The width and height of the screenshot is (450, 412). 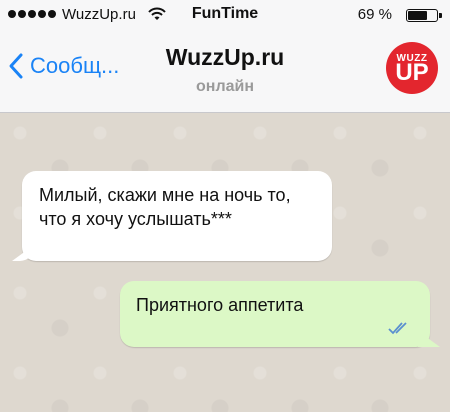 What do you see at coordinates (225, 16) in the screenshot?
I see `status-bar: WuzzUp.ru FunTime 69 %` at bounding box center [225, 16].